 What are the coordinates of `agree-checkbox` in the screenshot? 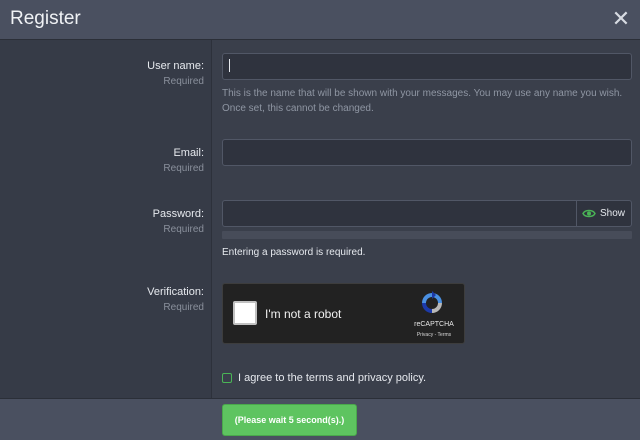 It's located at (227, 378).